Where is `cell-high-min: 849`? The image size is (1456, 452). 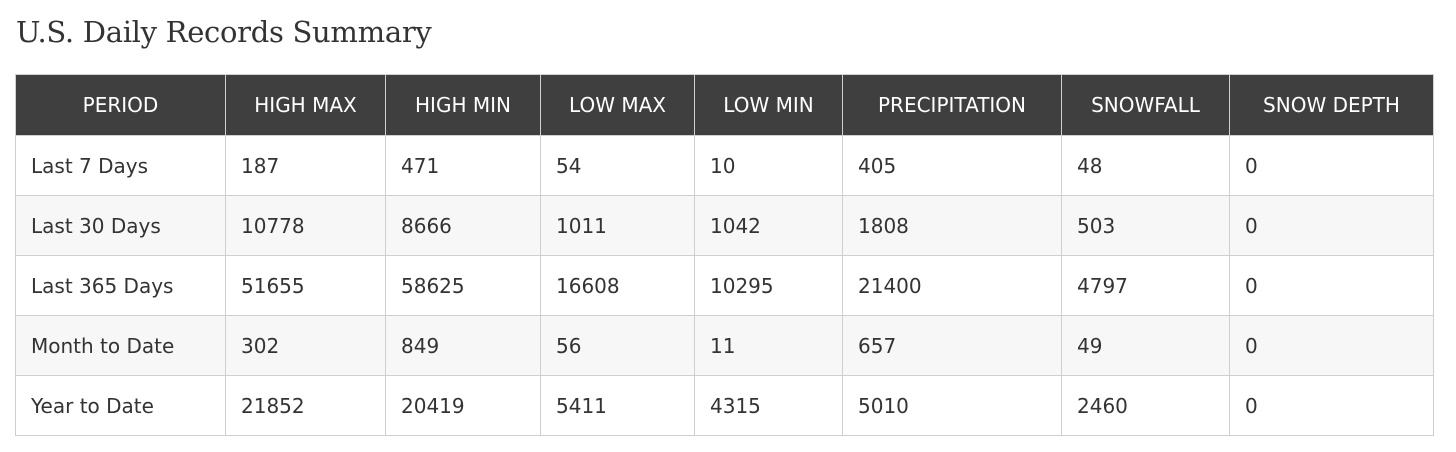
cell-high-min: 849 is located at coordinates (463, 345).